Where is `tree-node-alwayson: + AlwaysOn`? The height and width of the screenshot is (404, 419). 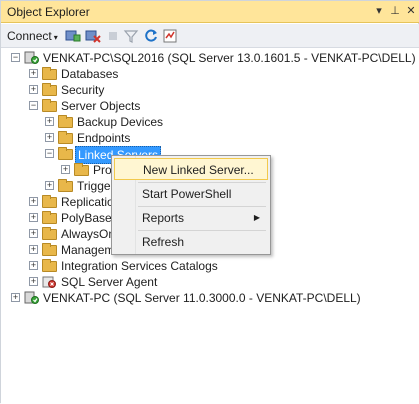 tree-node-alwayson: + AlwaysOn is located at coordinates (72, 234).